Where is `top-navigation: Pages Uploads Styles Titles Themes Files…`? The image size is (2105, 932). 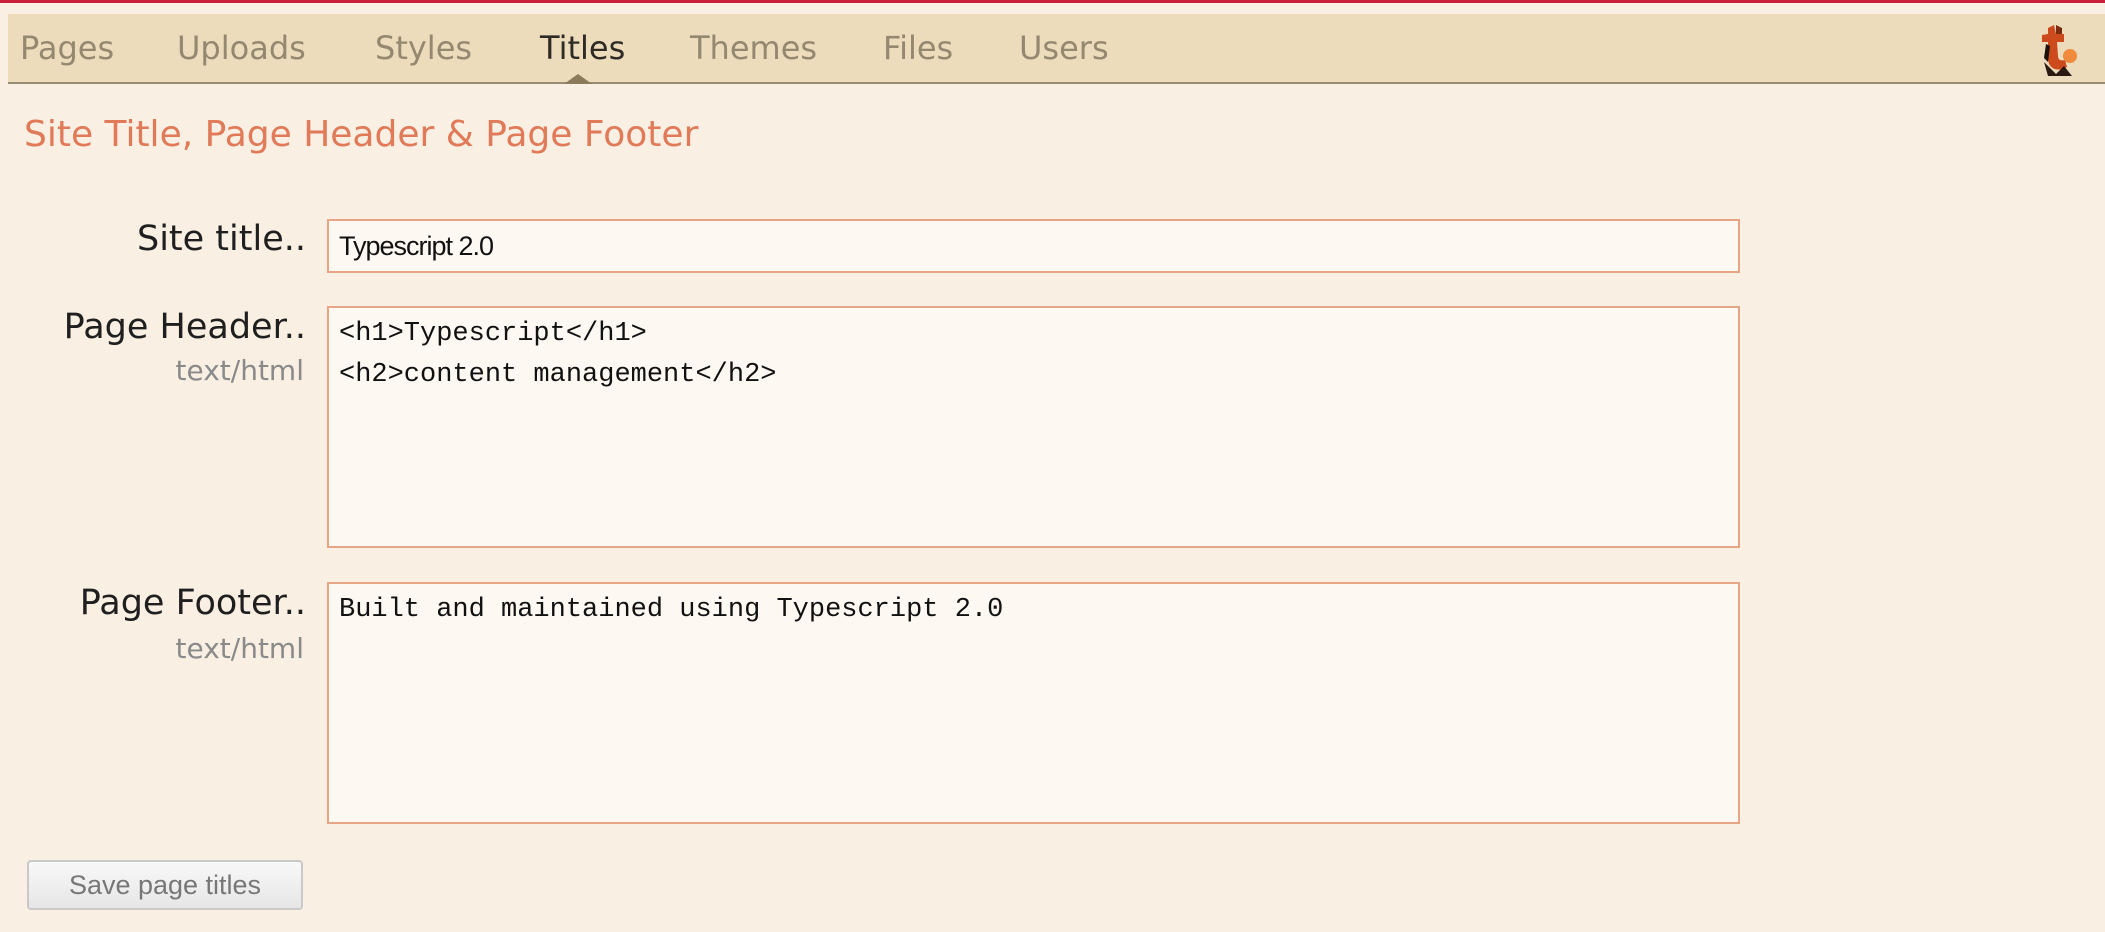 top-navigation: Pages Uploads Styles Titles Themes Files… is located at coordinates (1056, 49).